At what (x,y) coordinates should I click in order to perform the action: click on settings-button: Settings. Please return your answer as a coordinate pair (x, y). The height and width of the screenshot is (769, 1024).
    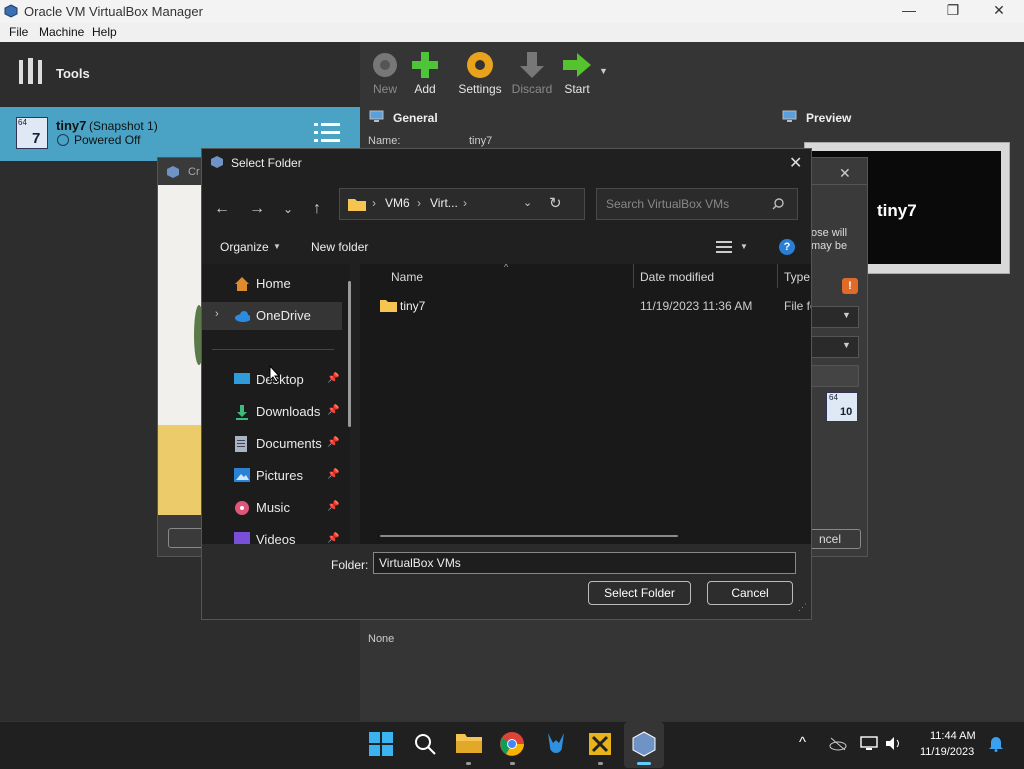
    Looking at the image, I should click on (480, 72).